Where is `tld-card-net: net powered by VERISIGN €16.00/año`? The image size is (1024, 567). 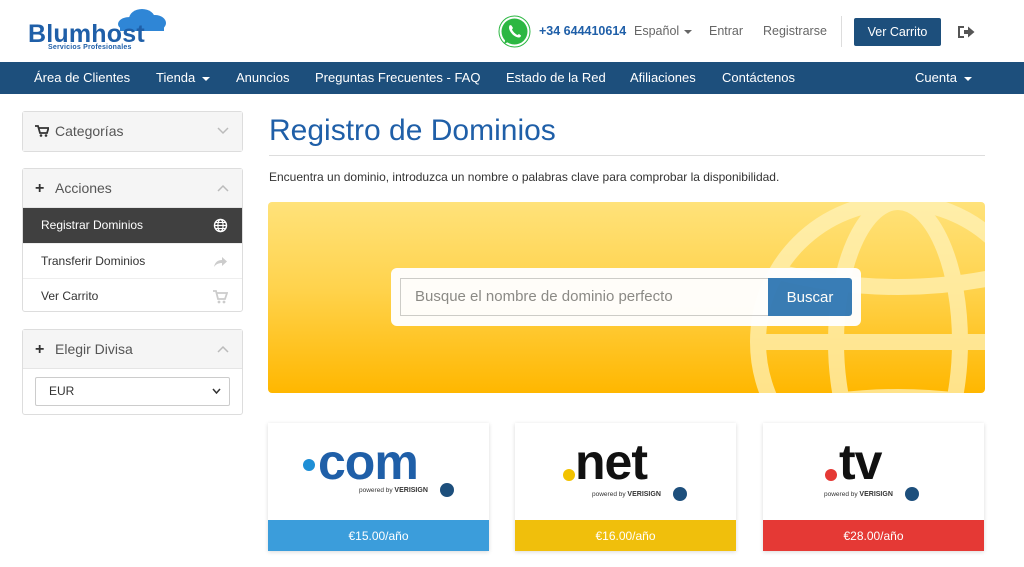
tld-card-net: net powered by VERISIGN €16.00/año is located at coordinates (625, 487).